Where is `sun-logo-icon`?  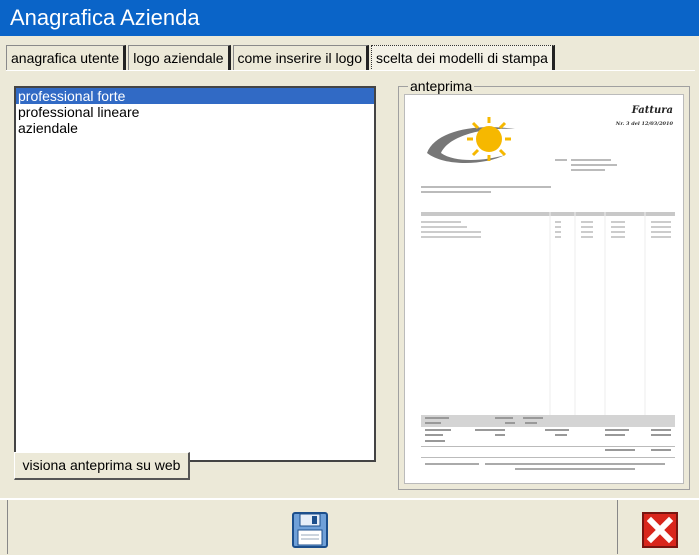
sun-logo-icon is located at coordinates (471, 140).